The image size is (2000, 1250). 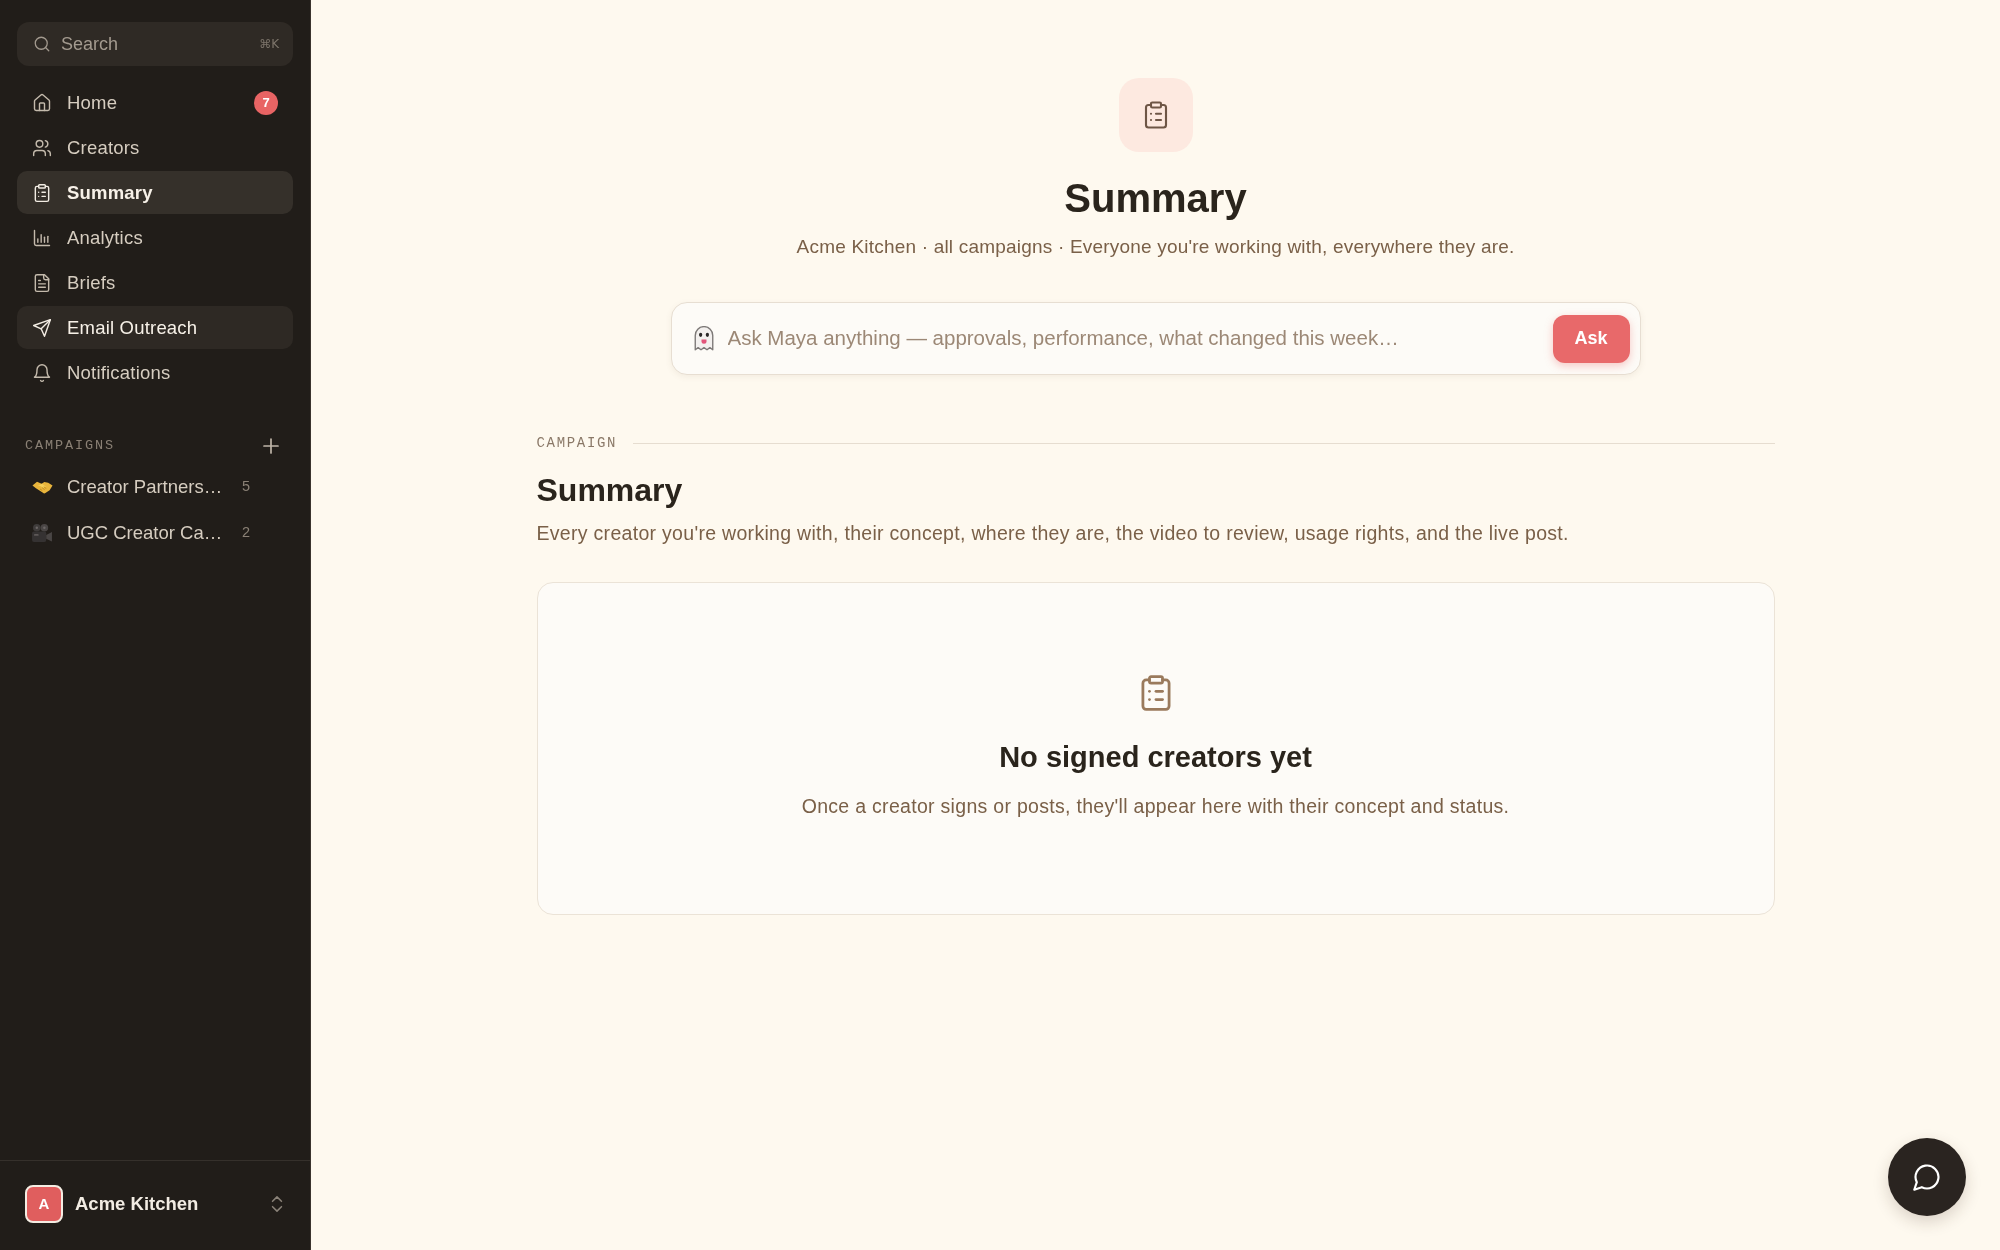 What do you see at coordinates (155, 282) in the screenshot?
I see `nav-item: Briefs` at bounding box center [155, 282].